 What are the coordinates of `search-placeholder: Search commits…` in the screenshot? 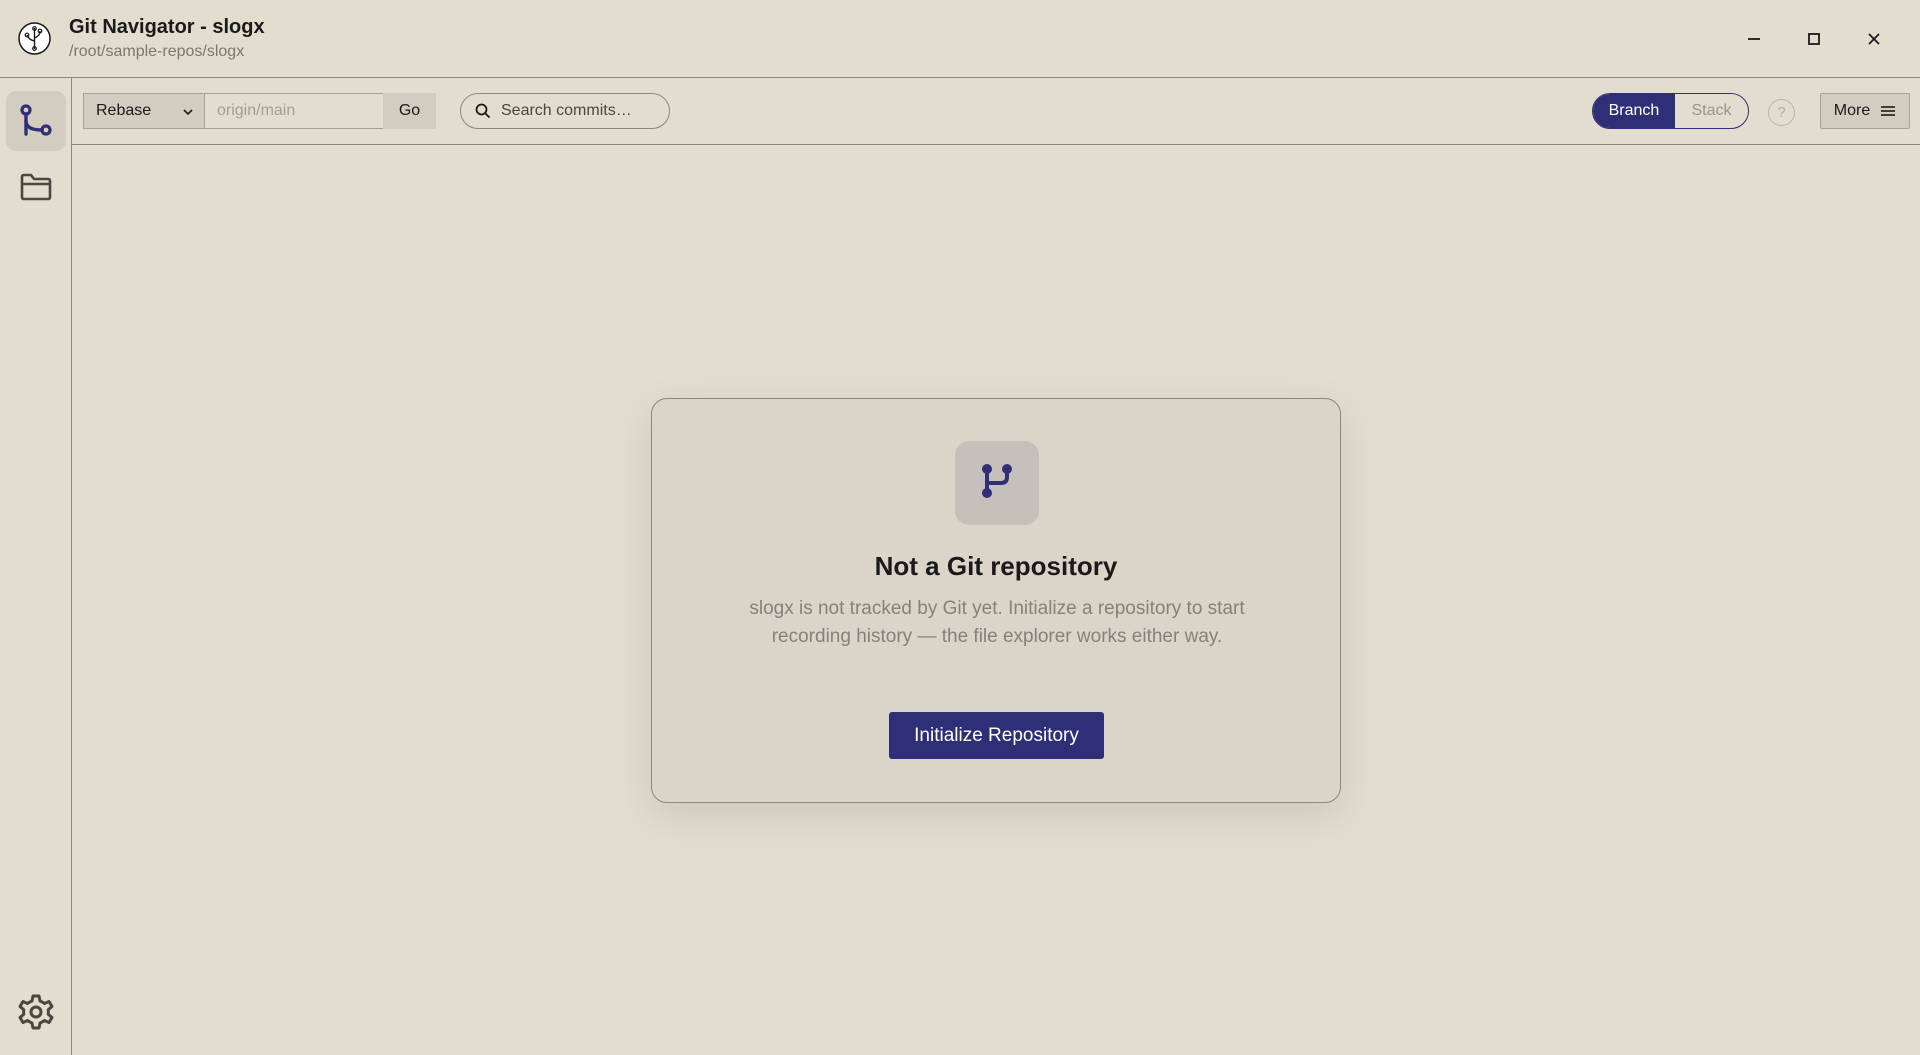 It's located at (566, 110).